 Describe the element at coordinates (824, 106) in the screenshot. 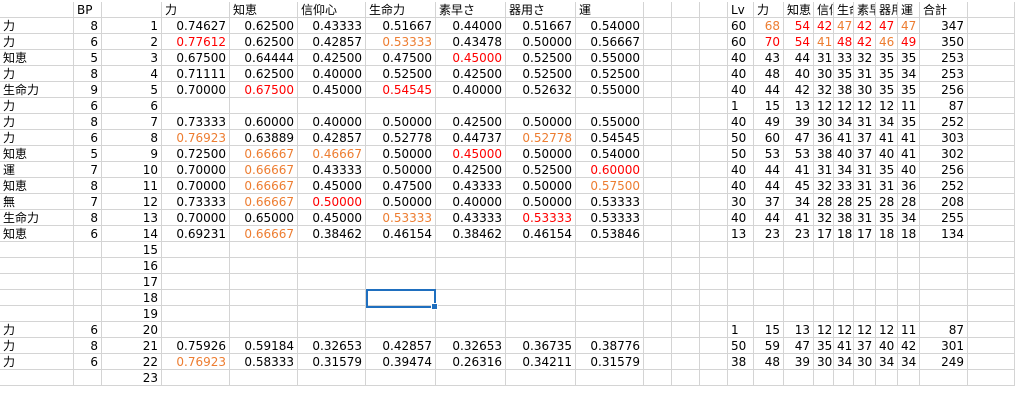

I see `cell-q: 12` at that location.